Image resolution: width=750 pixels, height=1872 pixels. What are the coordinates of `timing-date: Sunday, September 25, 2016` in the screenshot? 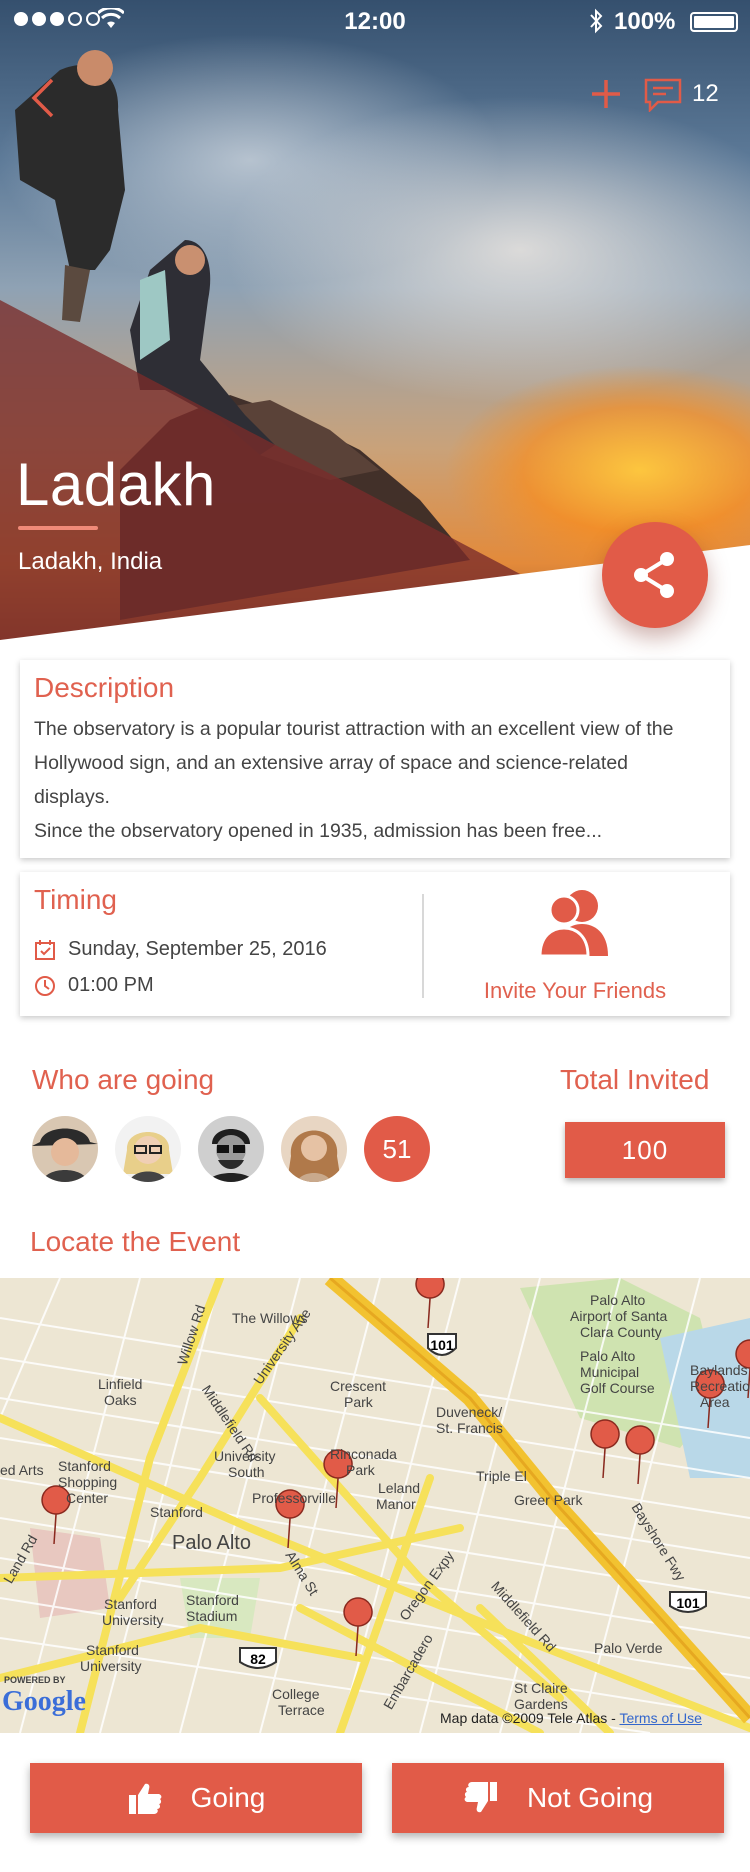 It's located at (197, 949).